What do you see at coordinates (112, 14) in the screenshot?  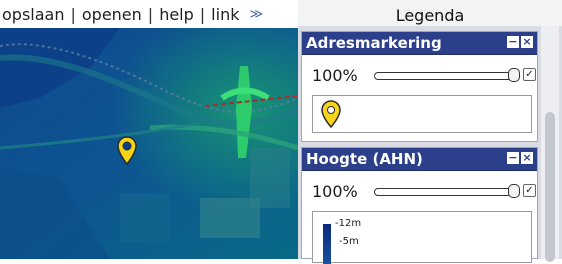 I see `menu-openen: openen` at bounding box center [112, 14].